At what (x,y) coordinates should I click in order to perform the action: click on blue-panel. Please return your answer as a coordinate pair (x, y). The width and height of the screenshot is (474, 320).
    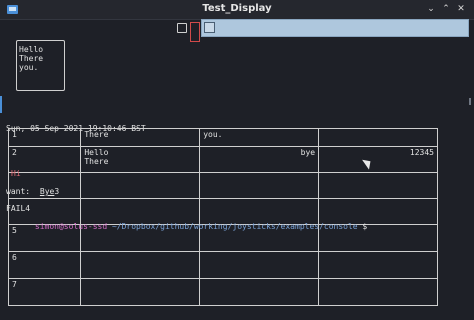
    Looking at the image, I should click on (335, 28).